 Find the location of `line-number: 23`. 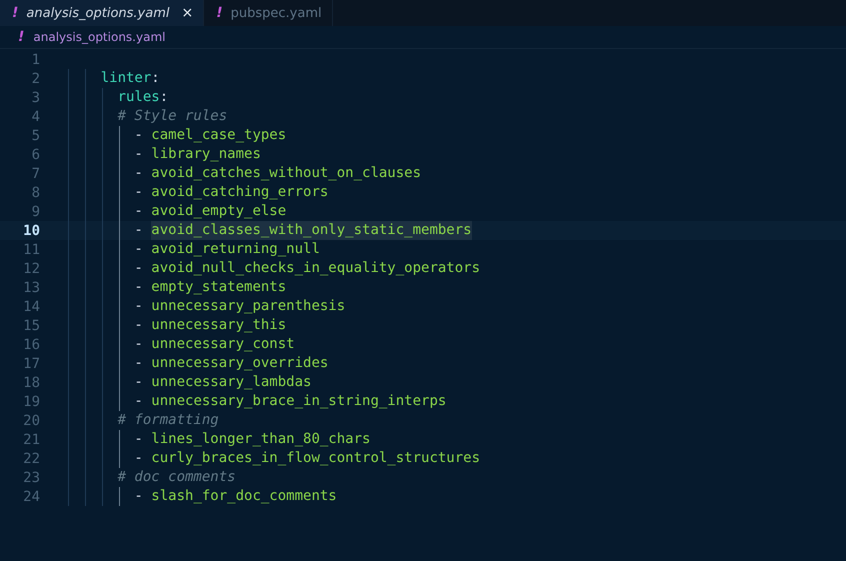

line-number: 23 is located at coordinates (31, 478).